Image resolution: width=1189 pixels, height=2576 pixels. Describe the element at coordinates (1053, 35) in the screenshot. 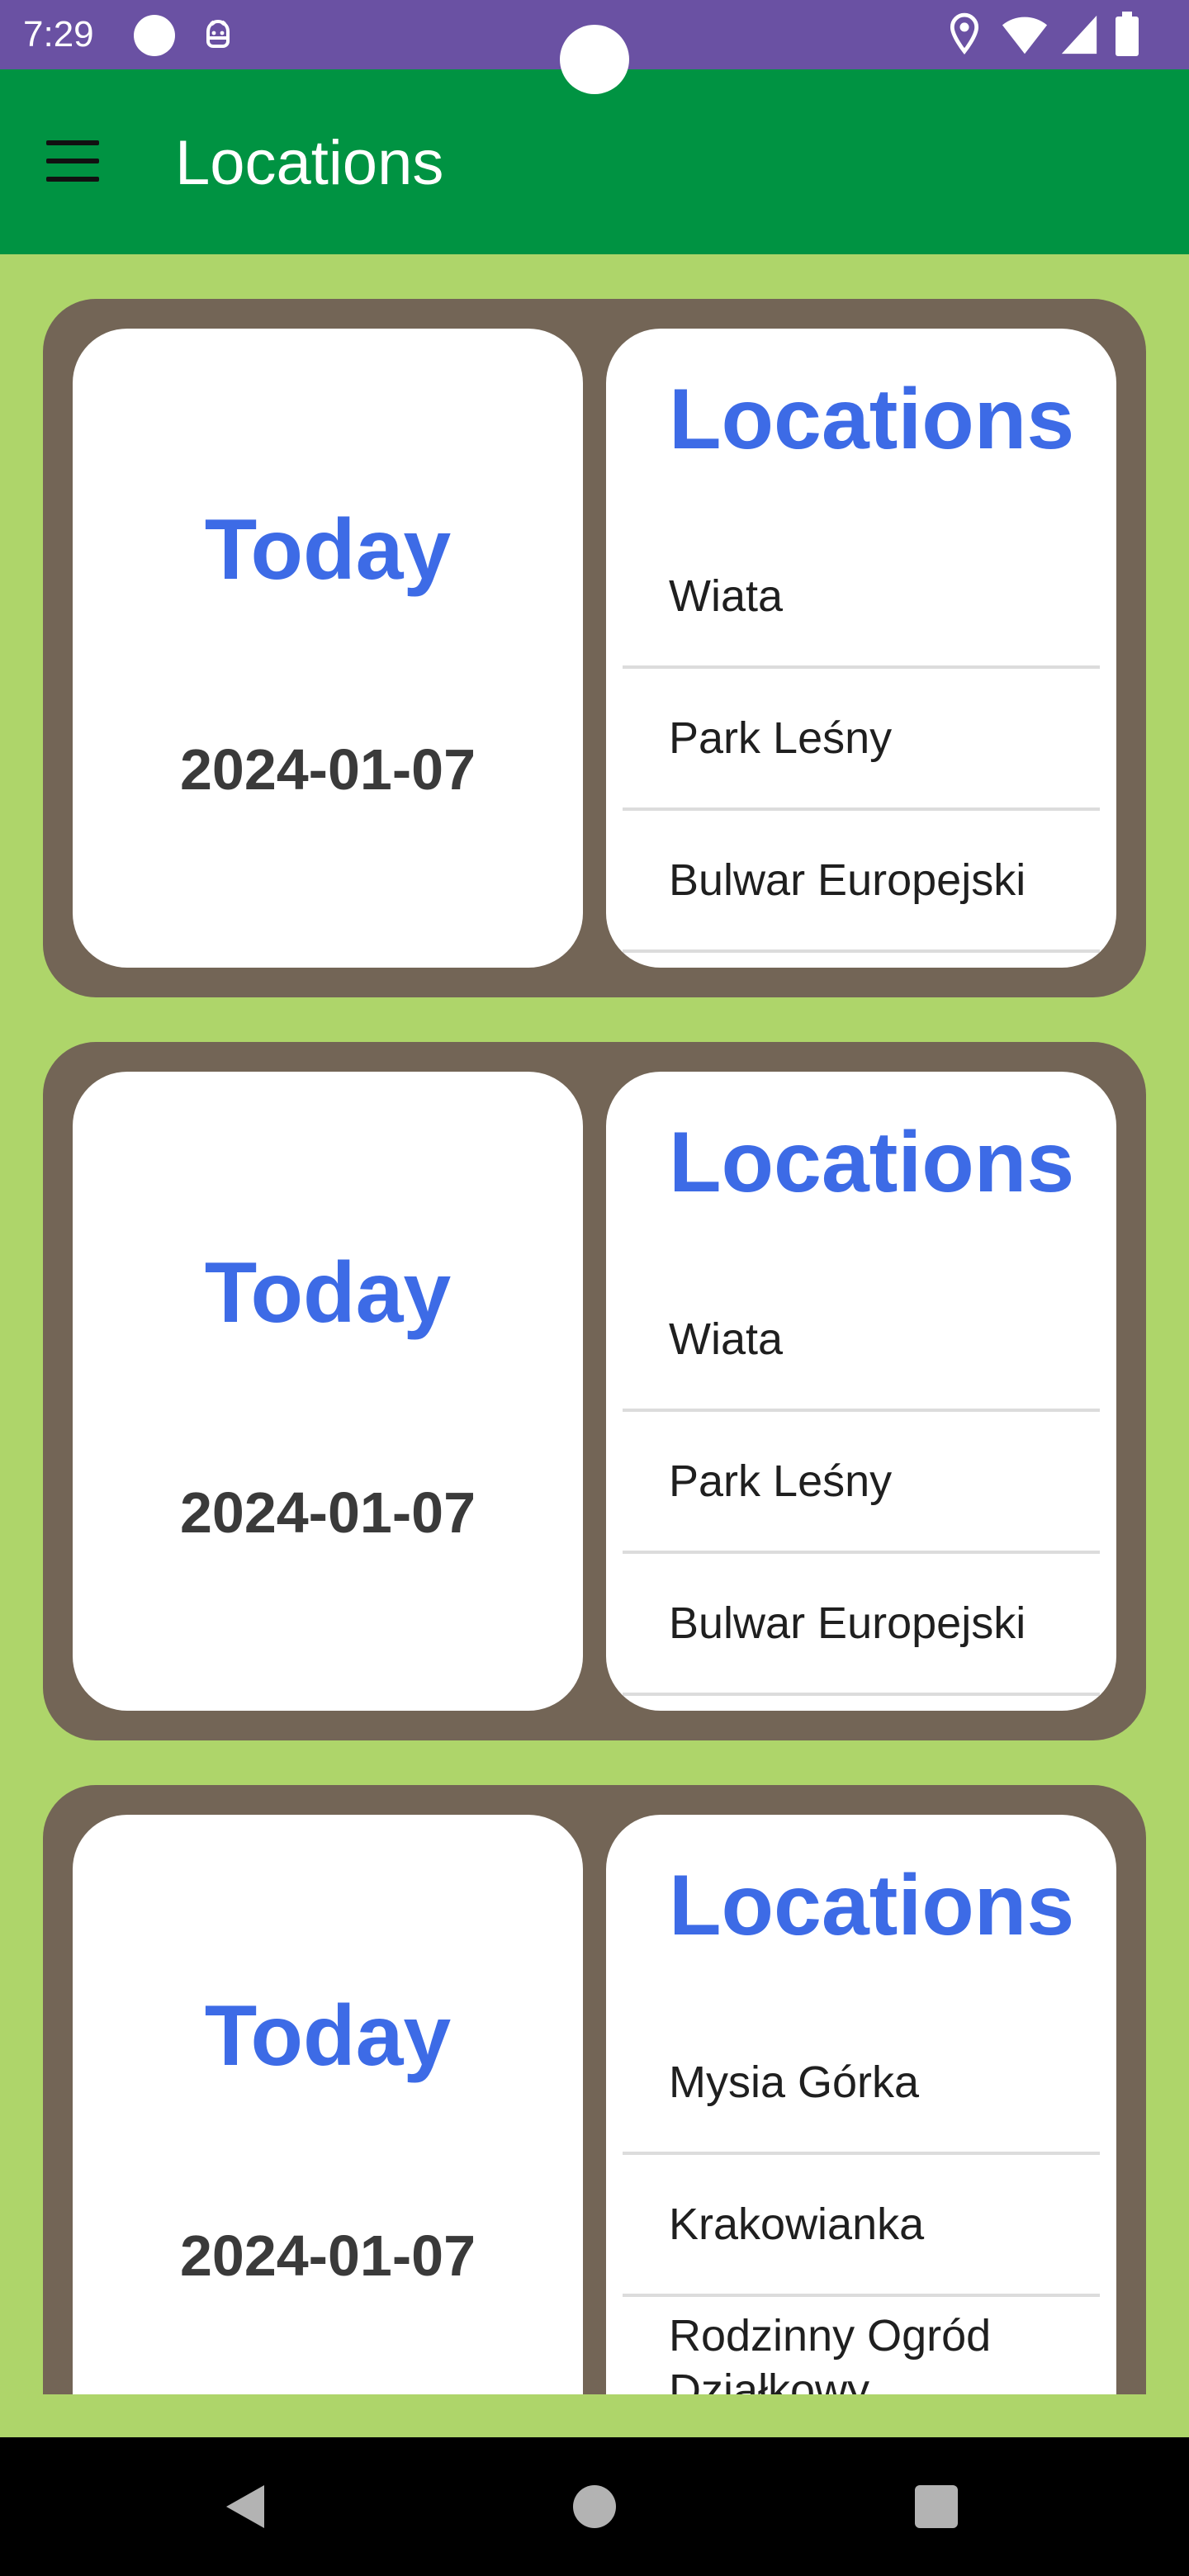

I see `status-icons` at that location.